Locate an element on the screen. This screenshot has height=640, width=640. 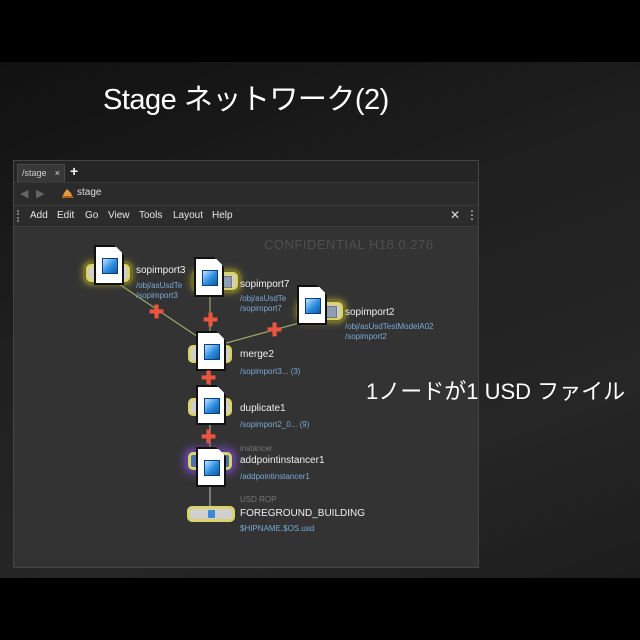
back-arrow-icon: ◀ is located at coordinates (24, 193).